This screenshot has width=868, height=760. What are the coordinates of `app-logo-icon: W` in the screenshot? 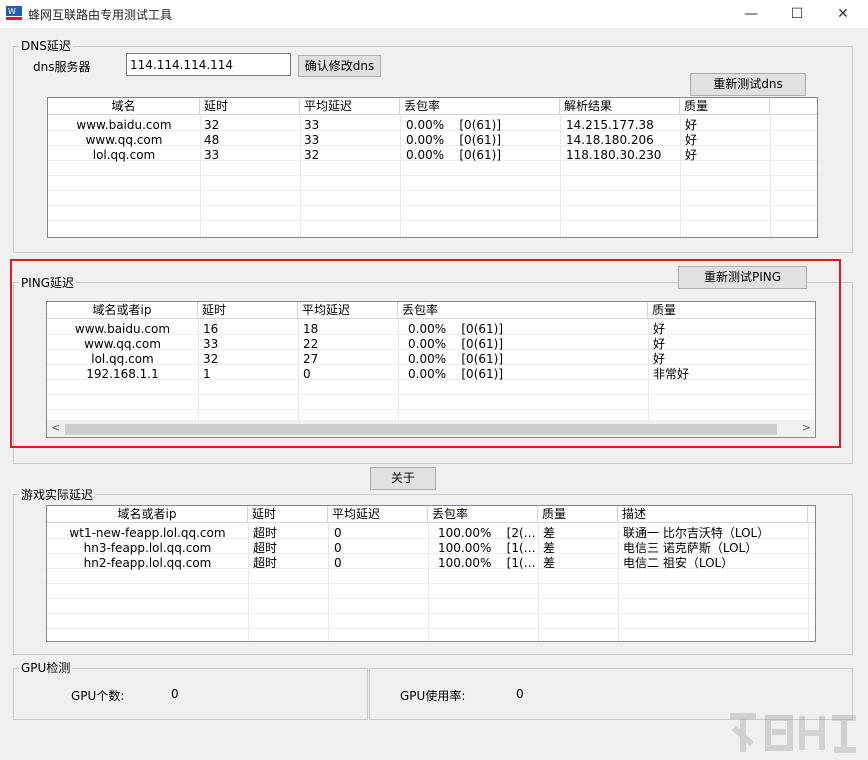 It's located at (14, 13).